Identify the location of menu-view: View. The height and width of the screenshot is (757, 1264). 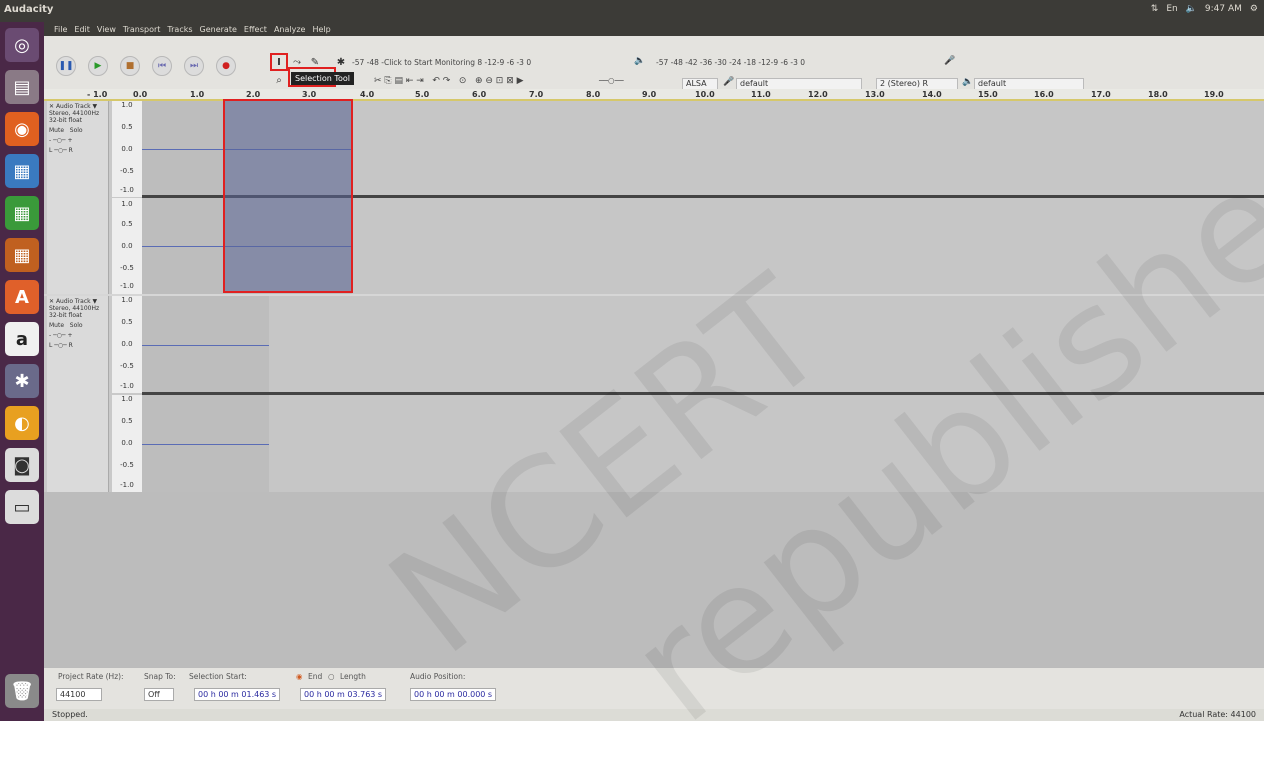
(106, 29).